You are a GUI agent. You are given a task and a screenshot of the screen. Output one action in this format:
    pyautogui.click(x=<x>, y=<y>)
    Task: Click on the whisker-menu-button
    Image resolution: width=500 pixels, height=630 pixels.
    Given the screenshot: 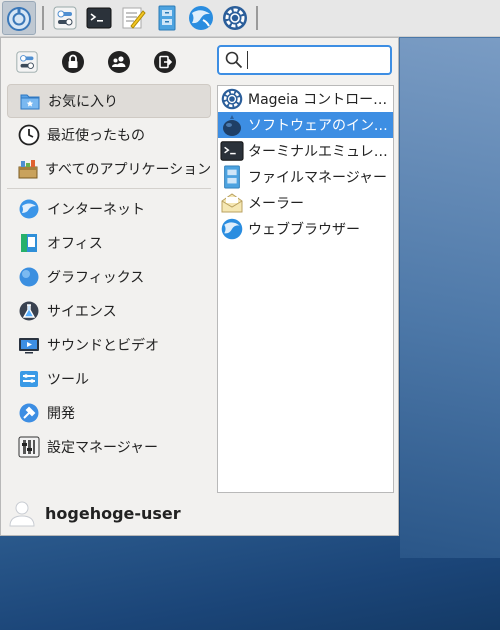 What is the action you would take?
    pyautogui.click(x=19, y=18)
    